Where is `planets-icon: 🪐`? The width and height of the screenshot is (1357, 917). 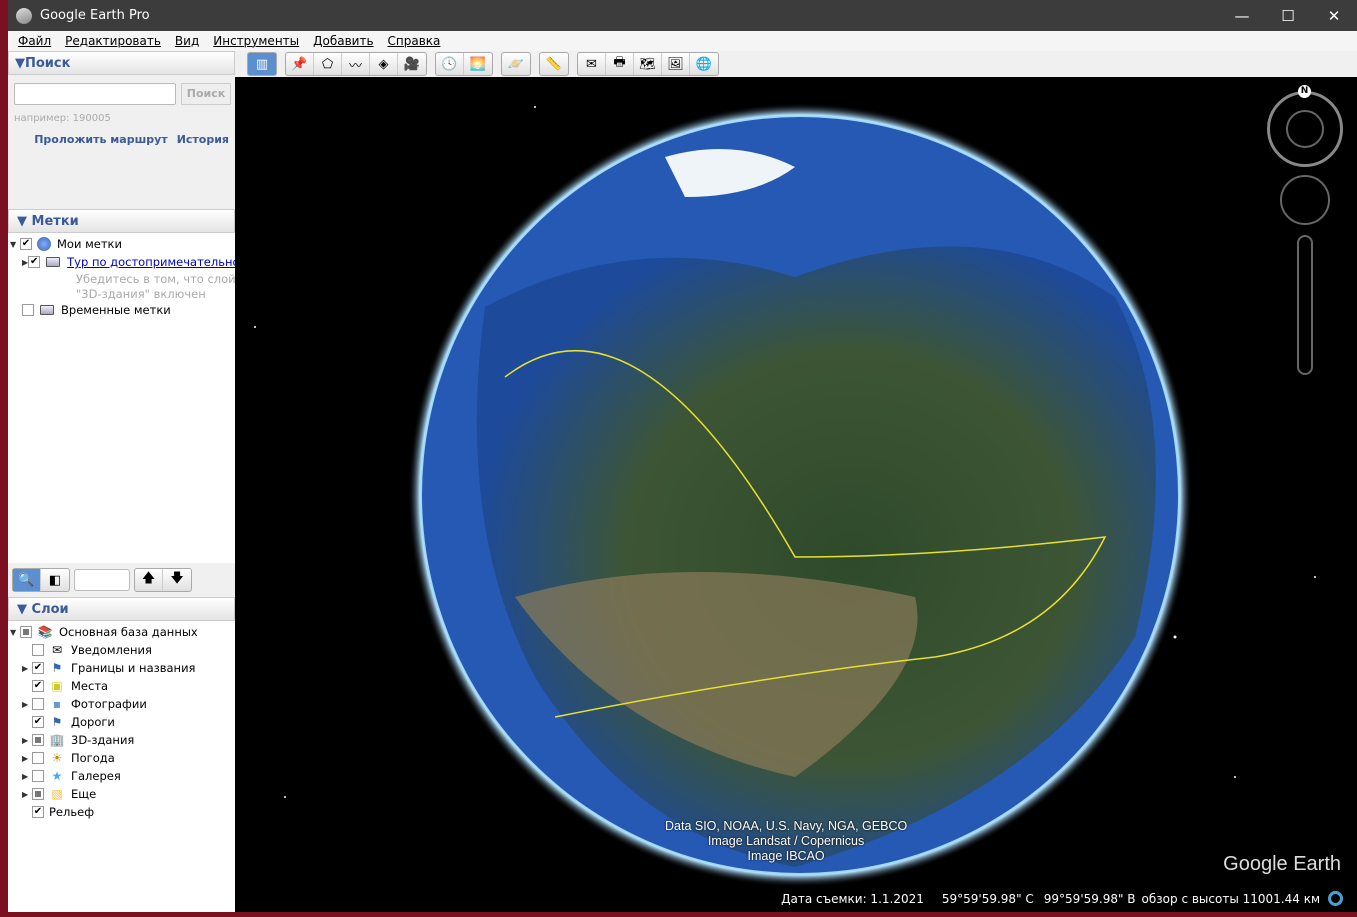
planets-icon: 🪐 is located at coordinates (516, 64).